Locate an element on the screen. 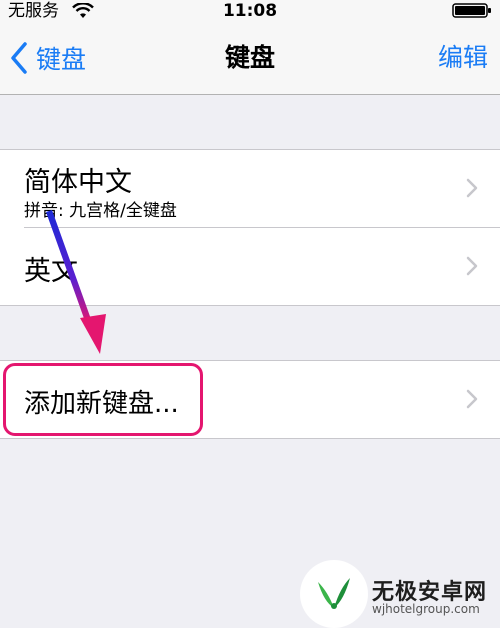 This screenshot has height=628, width=500. watermark-url: wjhotelgroup.com is located at coordinates (426, 609).